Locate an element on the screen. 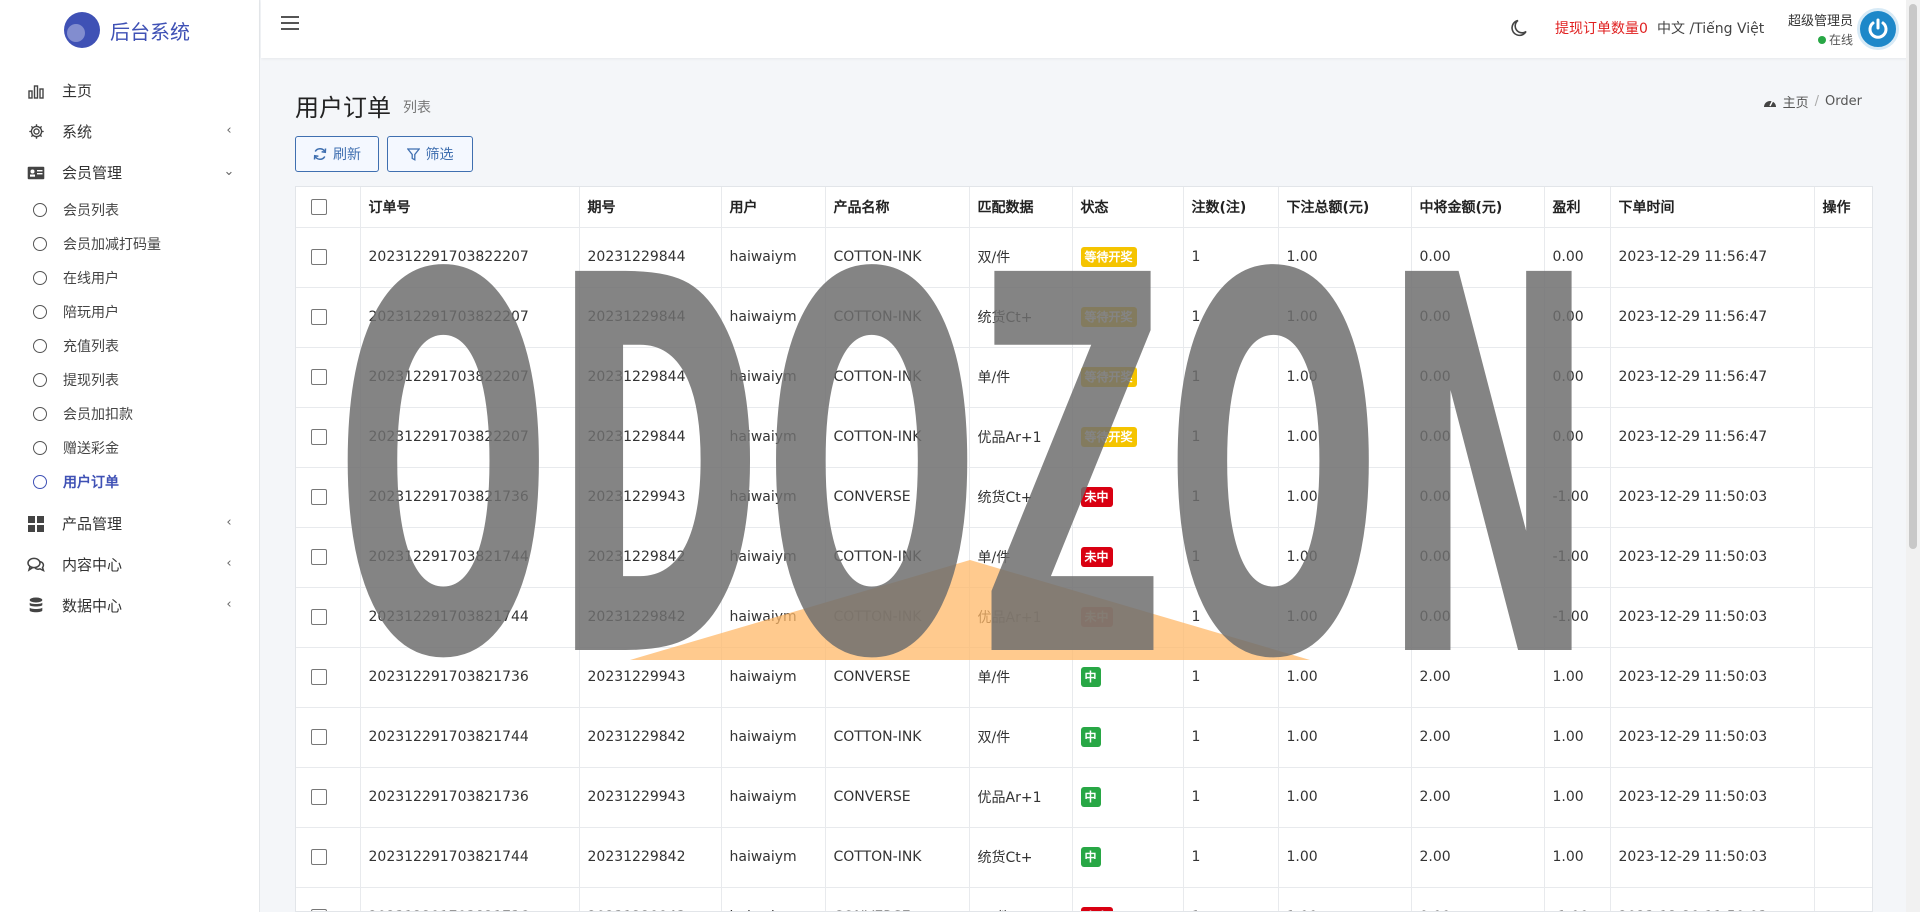 This screenshot has height=912, width=1920. sidebar-item-label: 产品管理 is located at coordinates (92, 524).